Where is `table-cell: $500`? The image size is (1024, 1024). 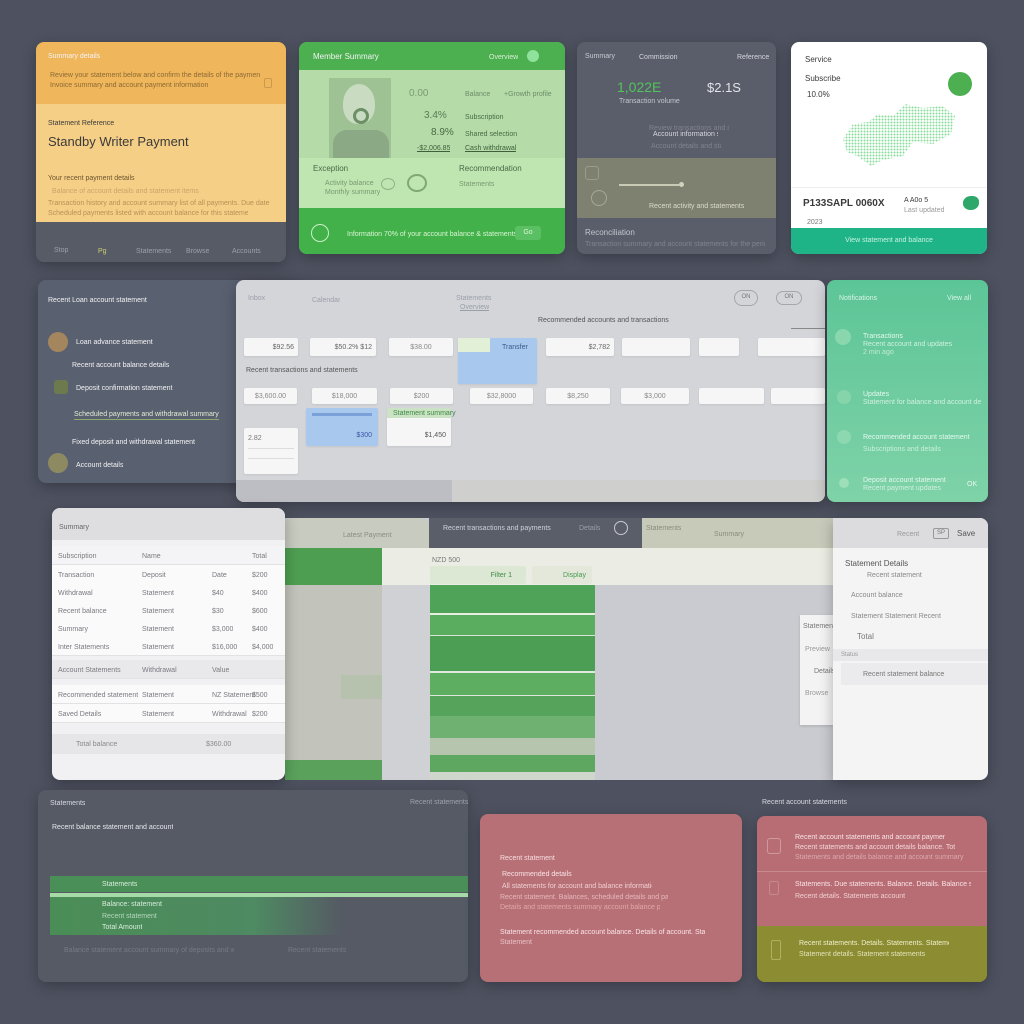 table-cell: $500 is located at coordinates (260, 695).